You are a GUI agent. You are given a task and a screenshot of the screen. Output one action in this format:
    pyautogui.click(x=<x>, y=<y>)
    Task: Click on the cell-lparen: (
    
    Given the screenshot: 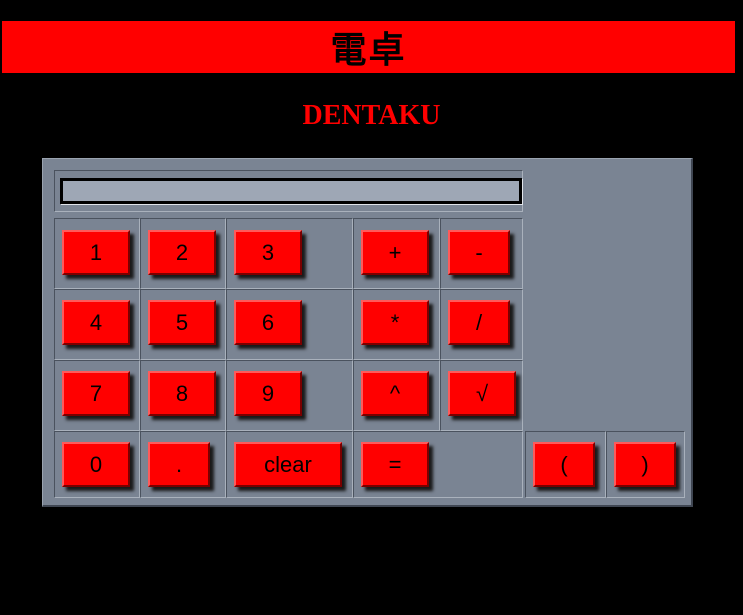 What is the action you would take?
    pyautogui.click(x=565, y=464)
    